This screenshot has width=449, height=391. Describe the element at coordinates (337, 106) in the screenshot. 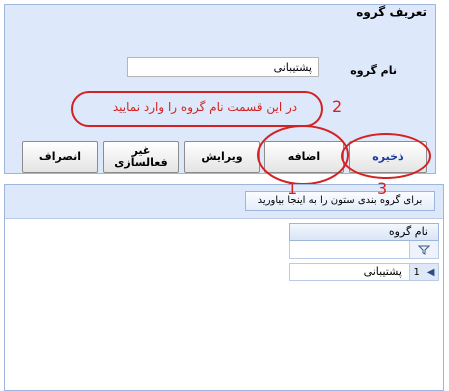

I see `note-number: 2` at that location.